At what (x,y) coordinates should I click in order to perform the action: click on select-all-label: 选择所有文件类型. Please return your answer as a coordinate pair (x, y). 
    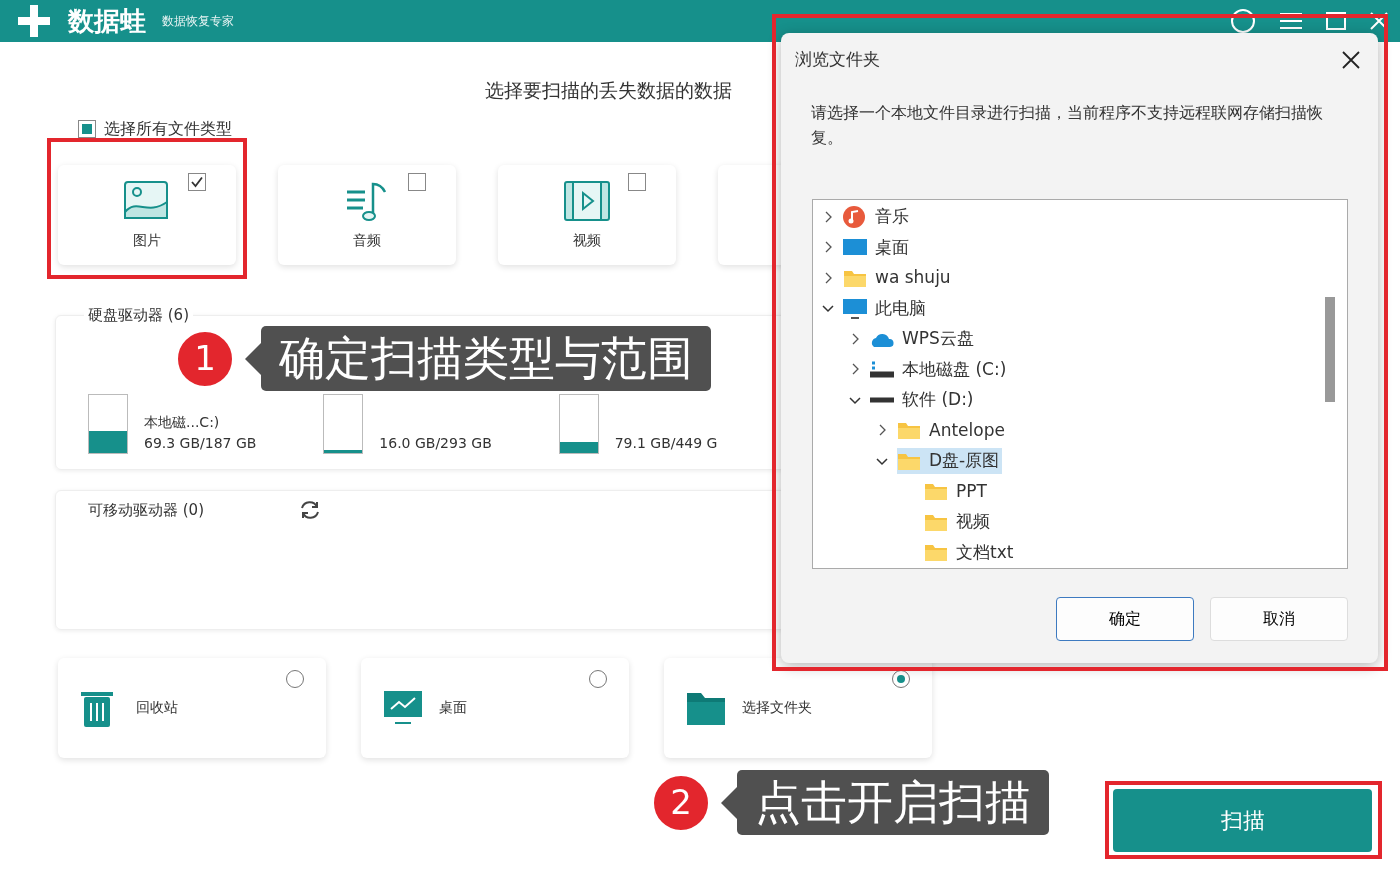
    Looking at the image, I should click on (168, 128).